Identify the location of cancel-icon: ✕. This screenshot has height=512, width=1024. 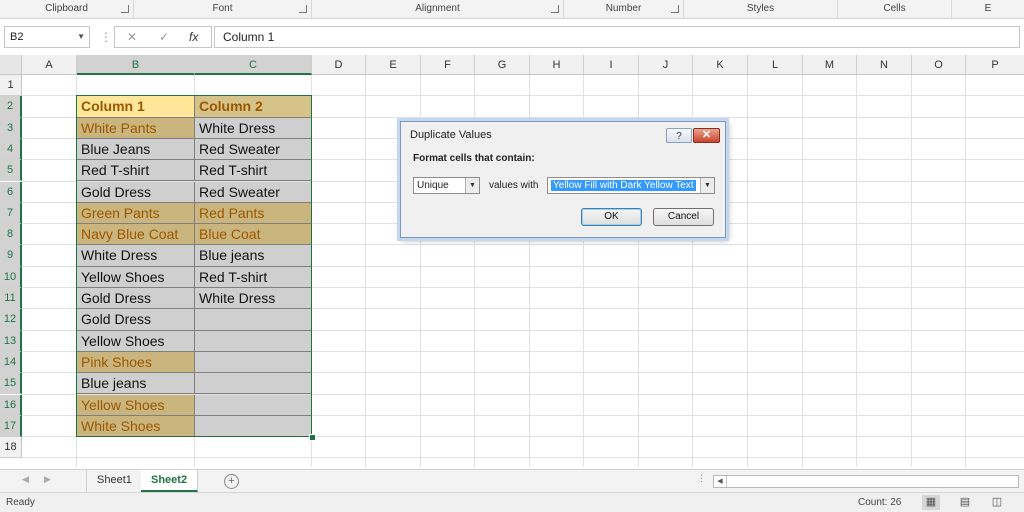
(132, 37).